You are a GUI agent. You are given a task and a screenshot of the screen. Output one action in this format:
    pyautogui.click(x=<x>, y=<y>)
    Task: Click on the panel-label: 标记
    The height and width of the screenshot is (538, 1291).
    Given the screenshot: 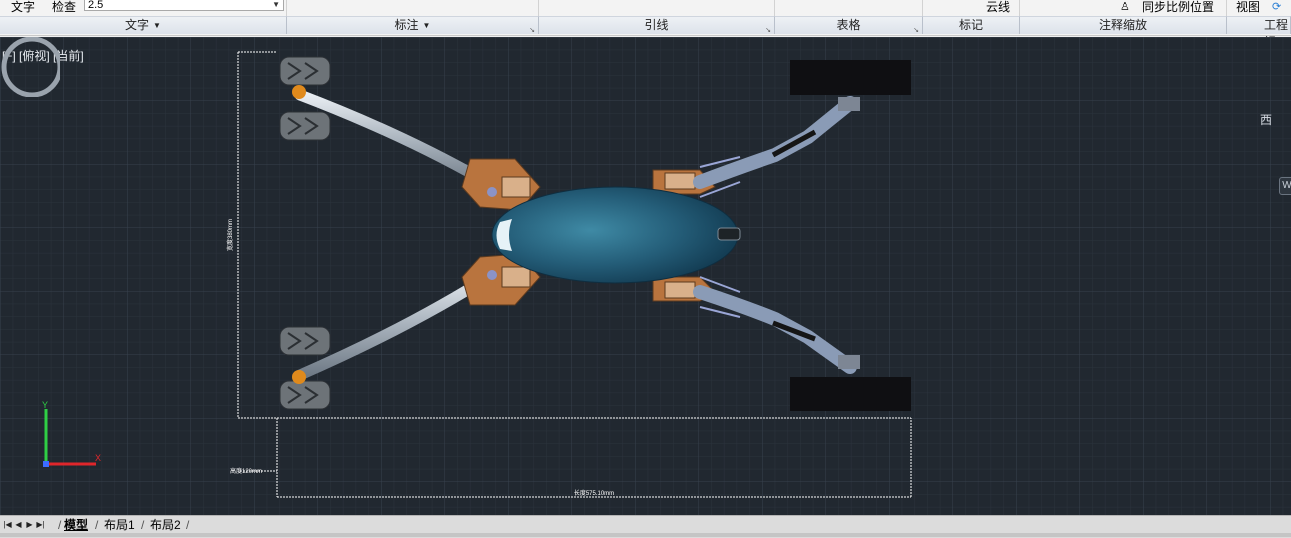 What is the action you would take?
    pyautogui.click(x=970, y=25)
    